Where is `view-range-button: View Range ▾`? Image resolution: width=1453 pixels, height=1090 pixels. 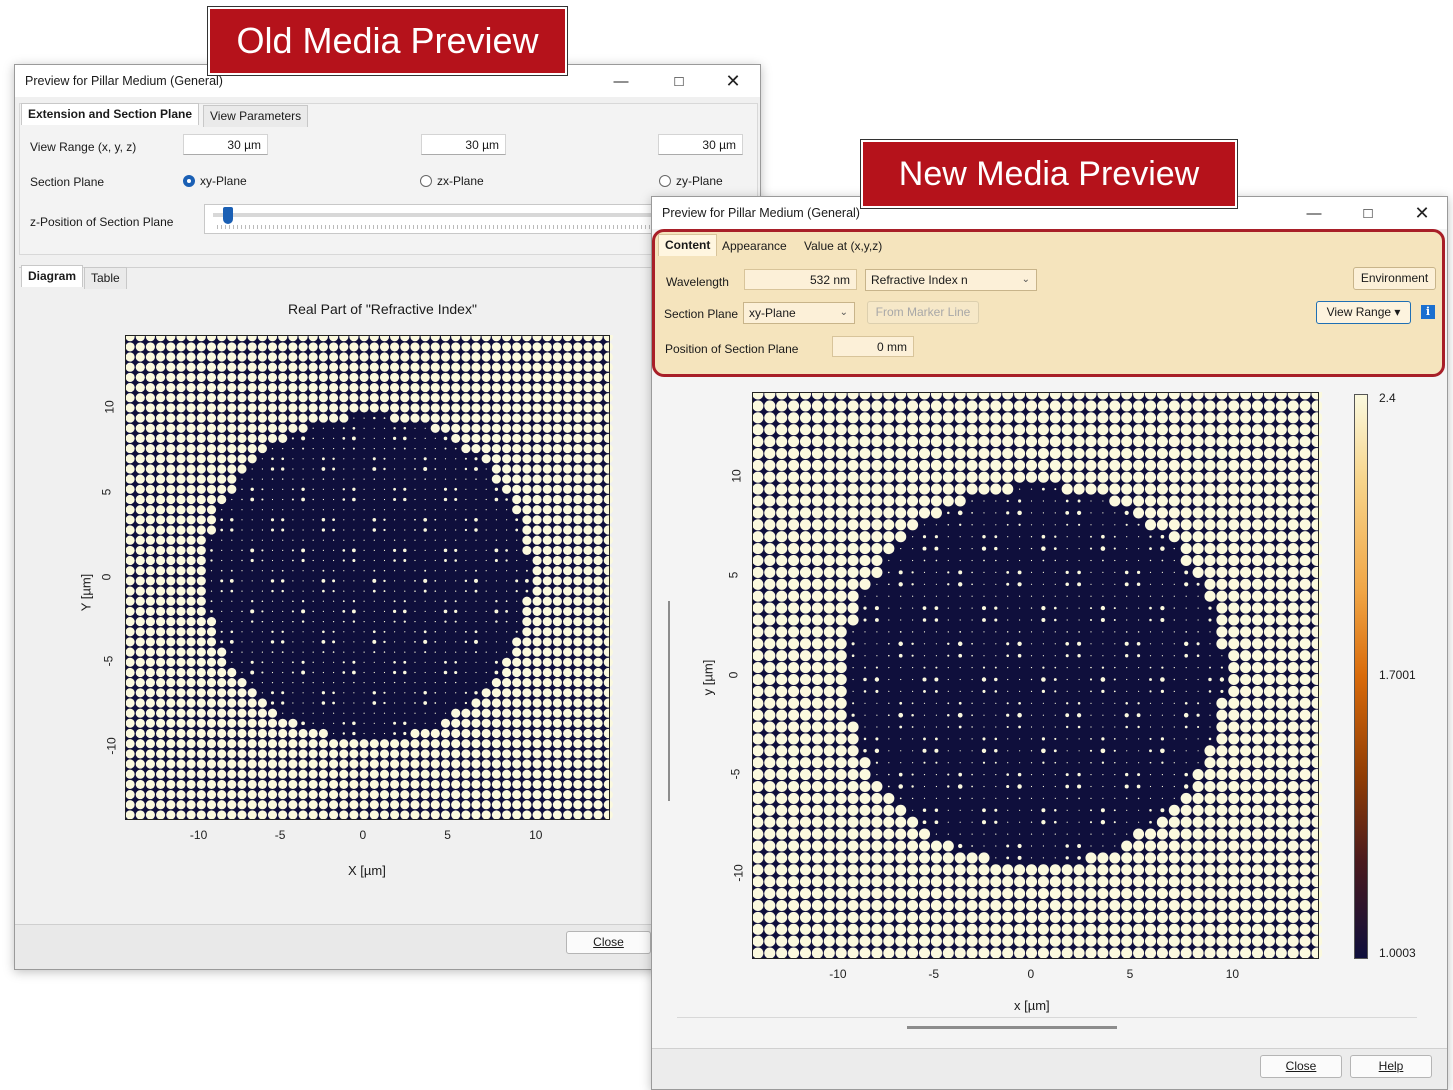
view-range-button: View Range ▾ is located at coordinates (1363, 312).